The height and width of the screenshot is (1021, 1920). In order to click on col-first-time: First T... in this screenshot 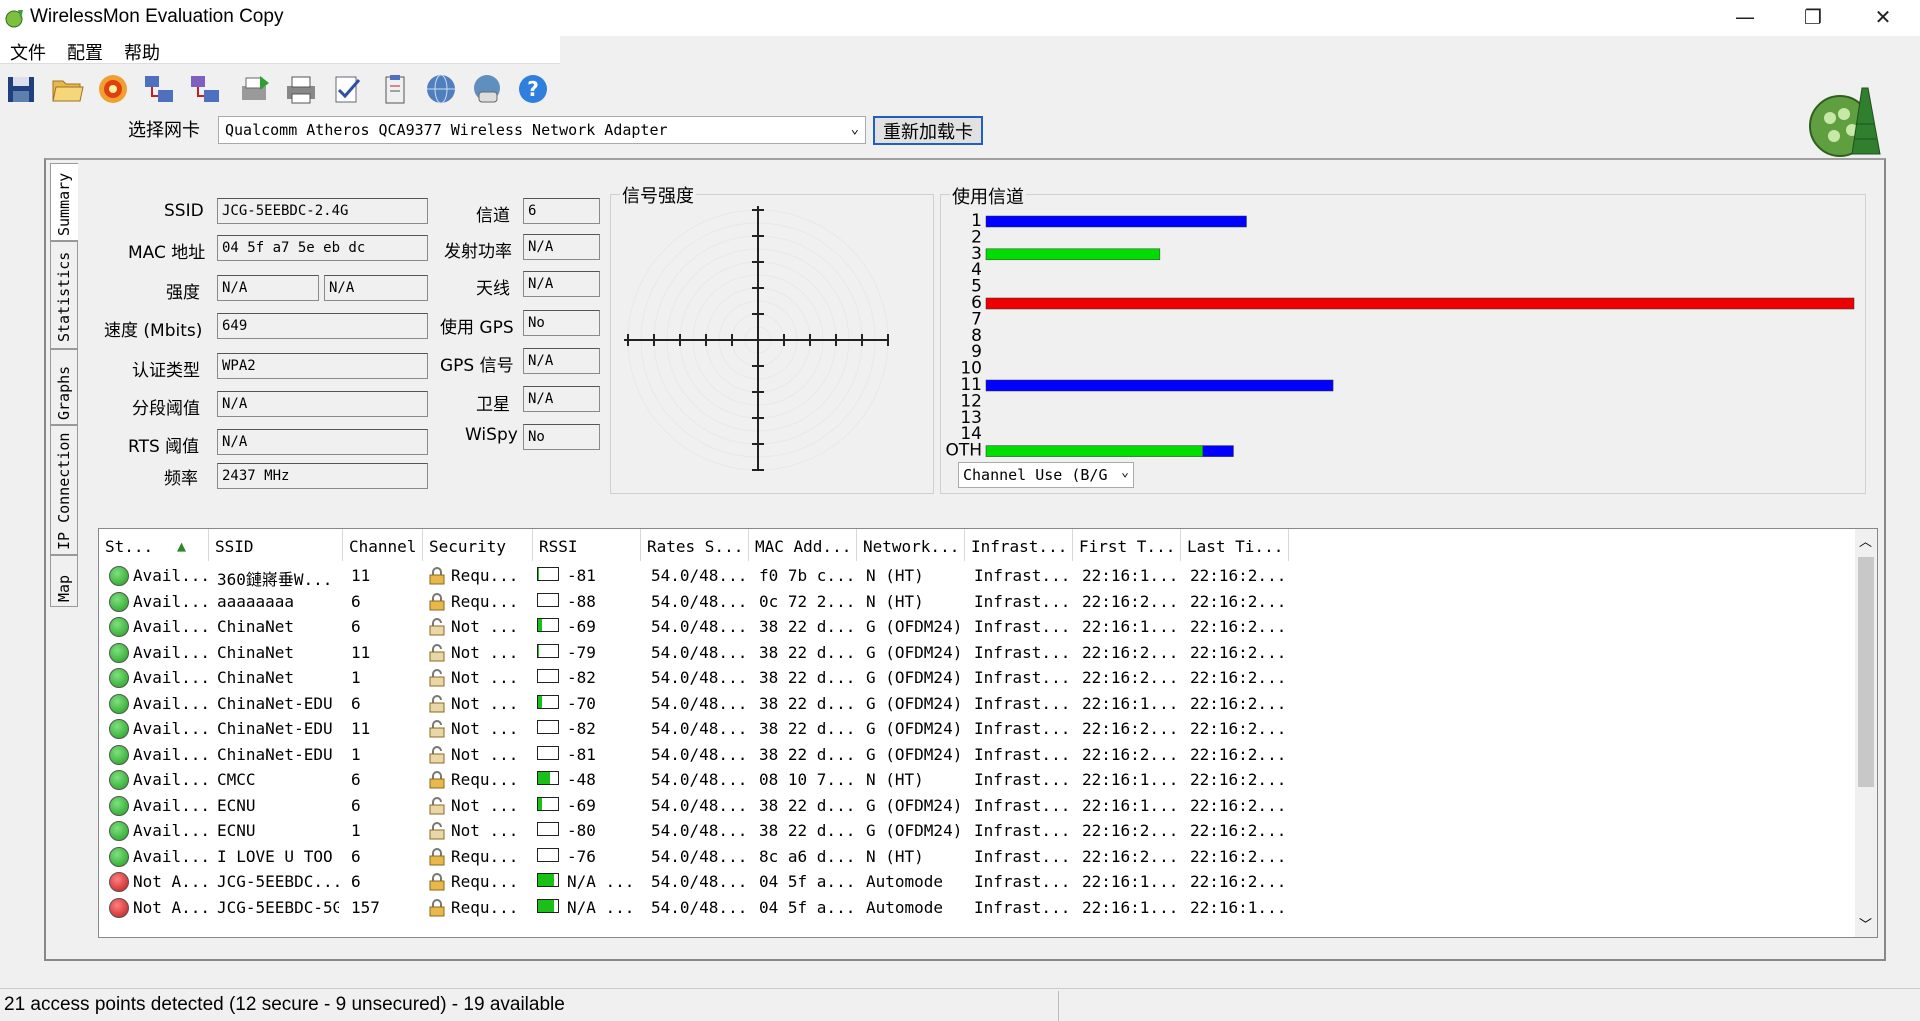, I will do `click(1127, 545)`.